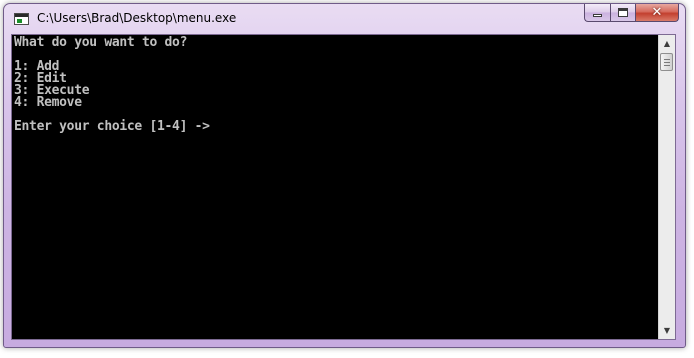 This screenshot has height=358, width=694. I want to click on caption-buttons: ✕, so click(631, 13).